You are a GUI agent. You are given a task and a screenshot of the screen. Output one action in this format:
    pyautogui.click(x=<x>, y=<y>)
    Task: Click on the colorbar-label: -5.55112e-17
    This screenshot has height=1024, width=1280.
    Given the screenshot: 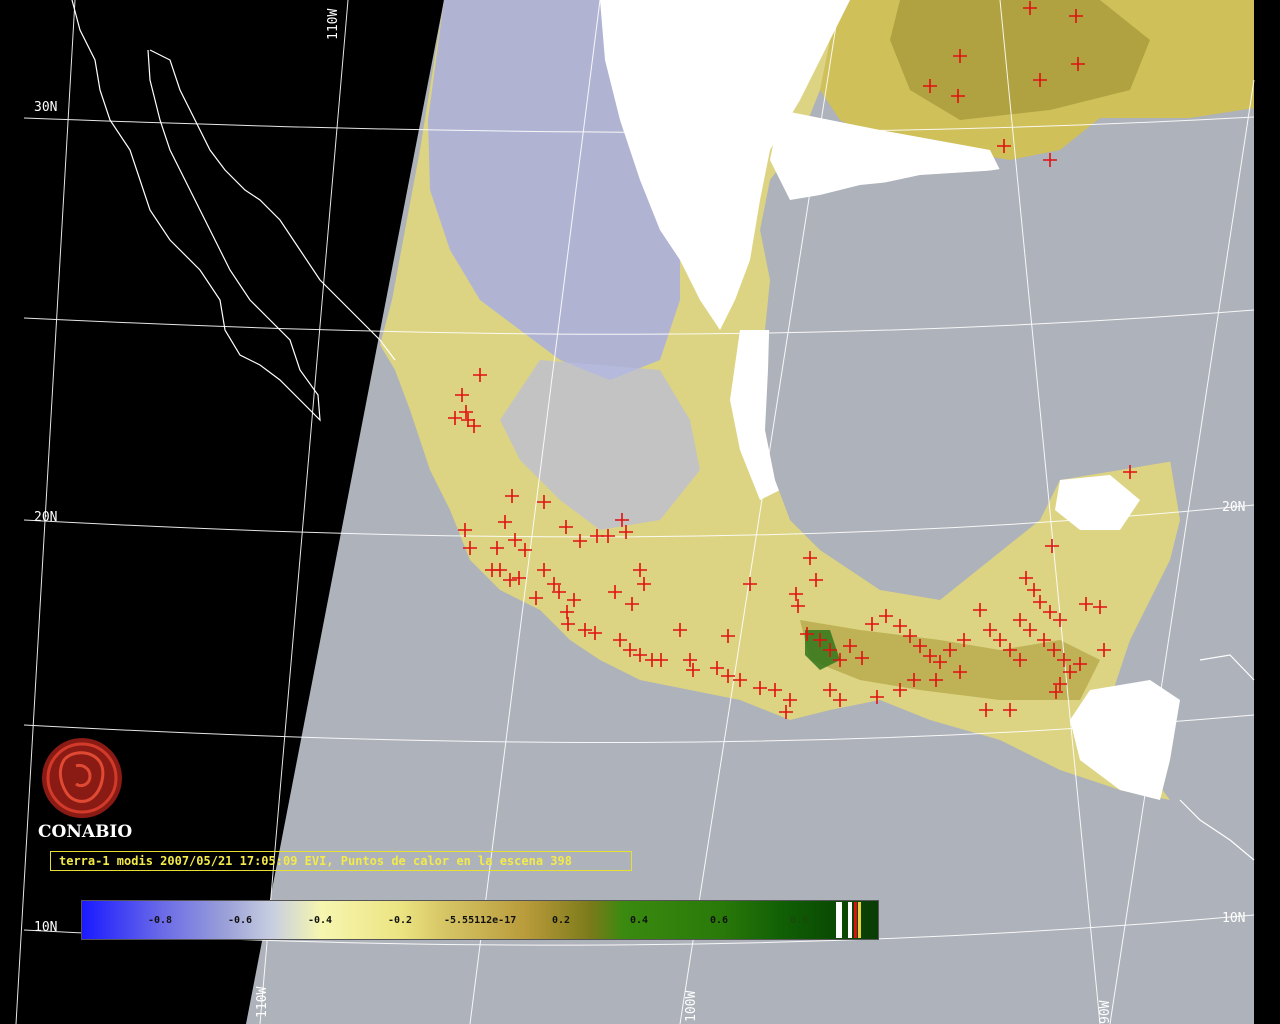 What is the action you would take?
    pyautogui.click(x=480, y=920)
    